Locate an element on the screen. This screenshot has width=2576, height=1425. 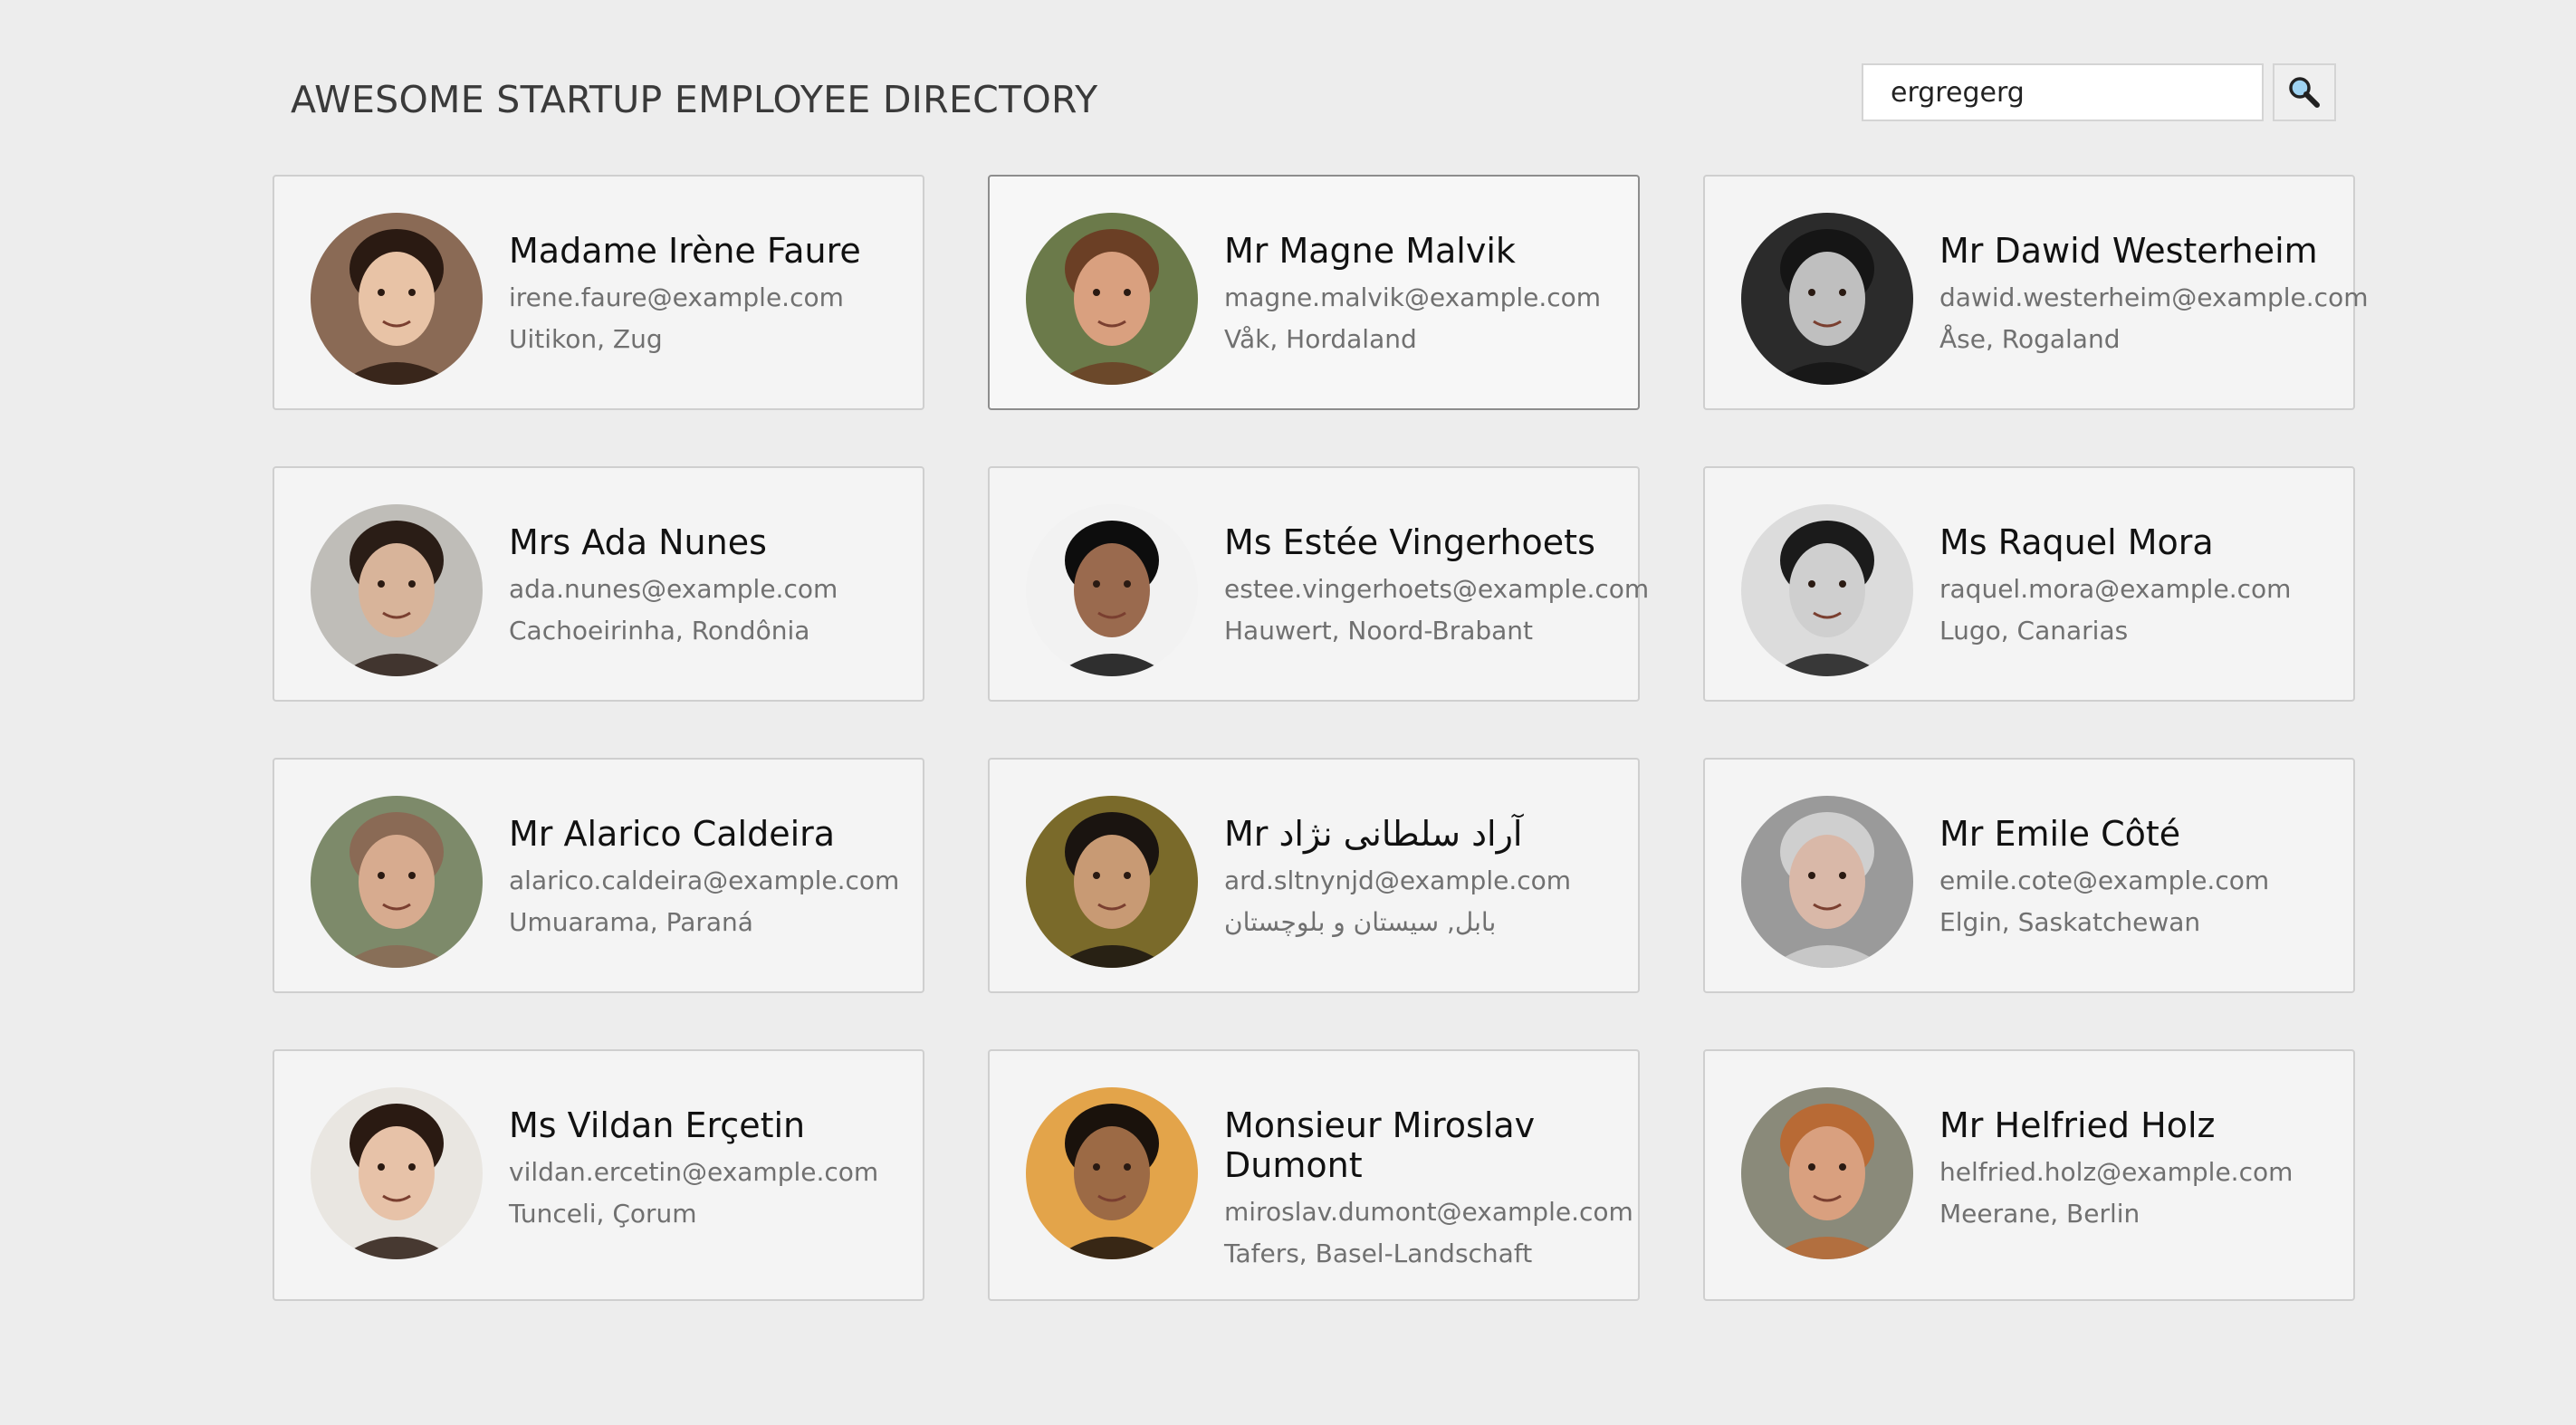
search-input is located at coordinates (2063, 92).